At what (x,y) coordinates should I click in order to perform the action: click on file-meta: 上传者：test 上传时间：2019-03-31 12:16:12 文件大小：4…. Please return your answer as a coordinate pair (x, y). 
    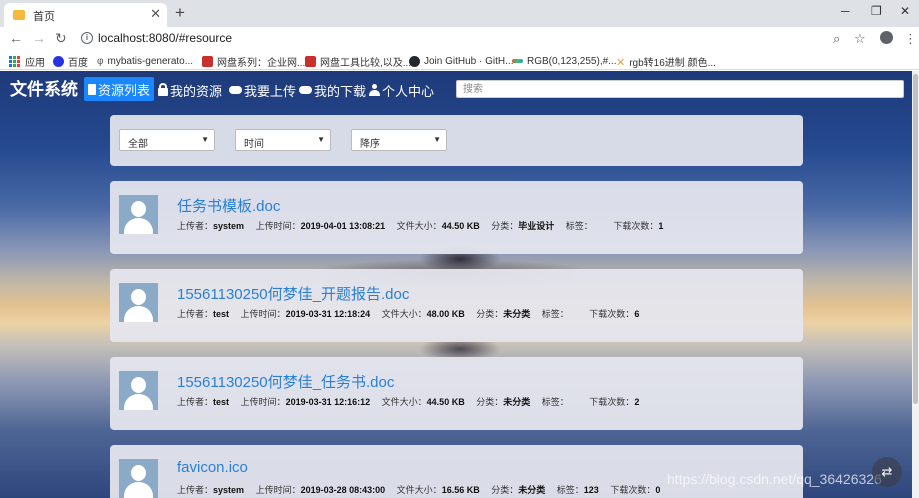
    Looking at the image, I should click on (408, 402).